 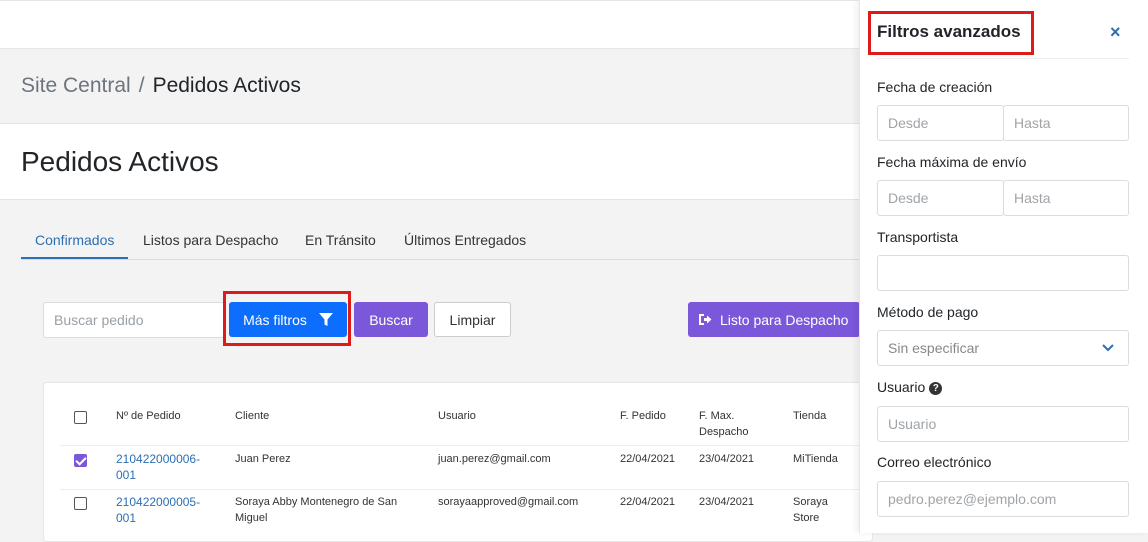 What do you see at coordinates (325, 319) in the screenshot?
I see `filter-icon` at bounding box center [325, 319].